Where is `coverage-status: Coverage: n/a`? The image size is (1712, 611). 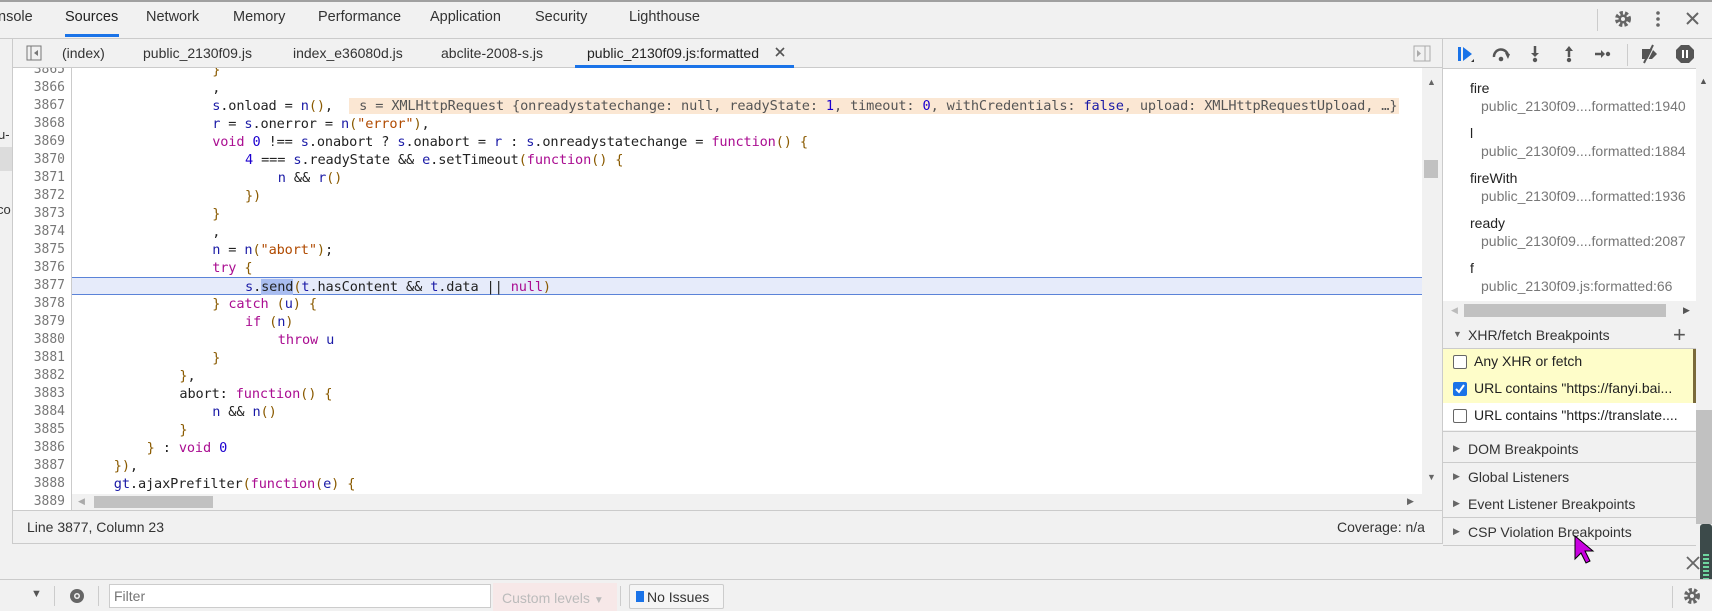 coverage-status: Coverage: n/a is located at coordinates (1381, 527).